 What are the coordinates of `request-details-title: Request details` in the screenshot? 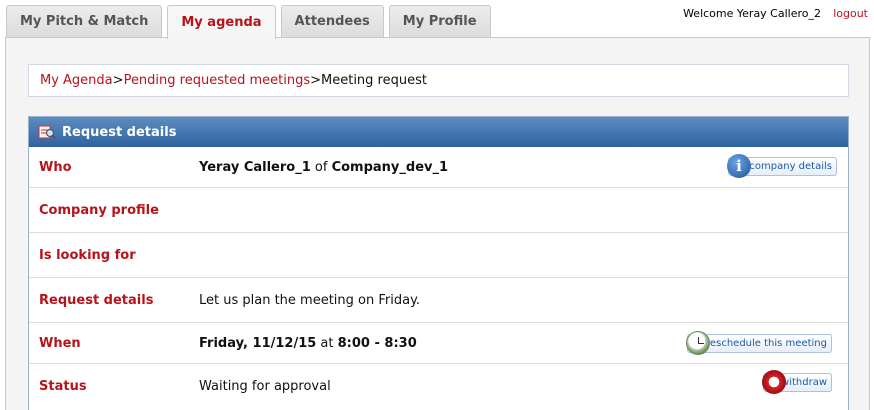 It's located at (119, 132).